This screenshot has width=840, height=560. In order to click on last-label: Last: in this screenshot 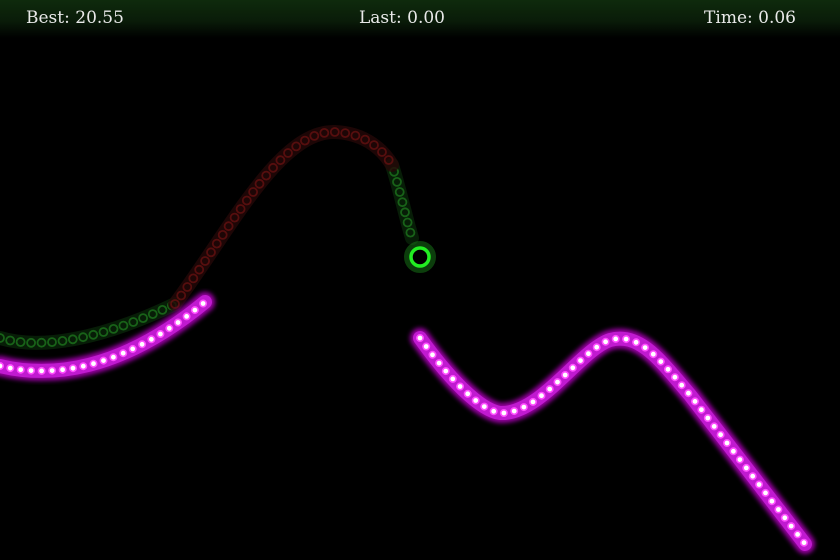, I will do `click(380, 18)`.